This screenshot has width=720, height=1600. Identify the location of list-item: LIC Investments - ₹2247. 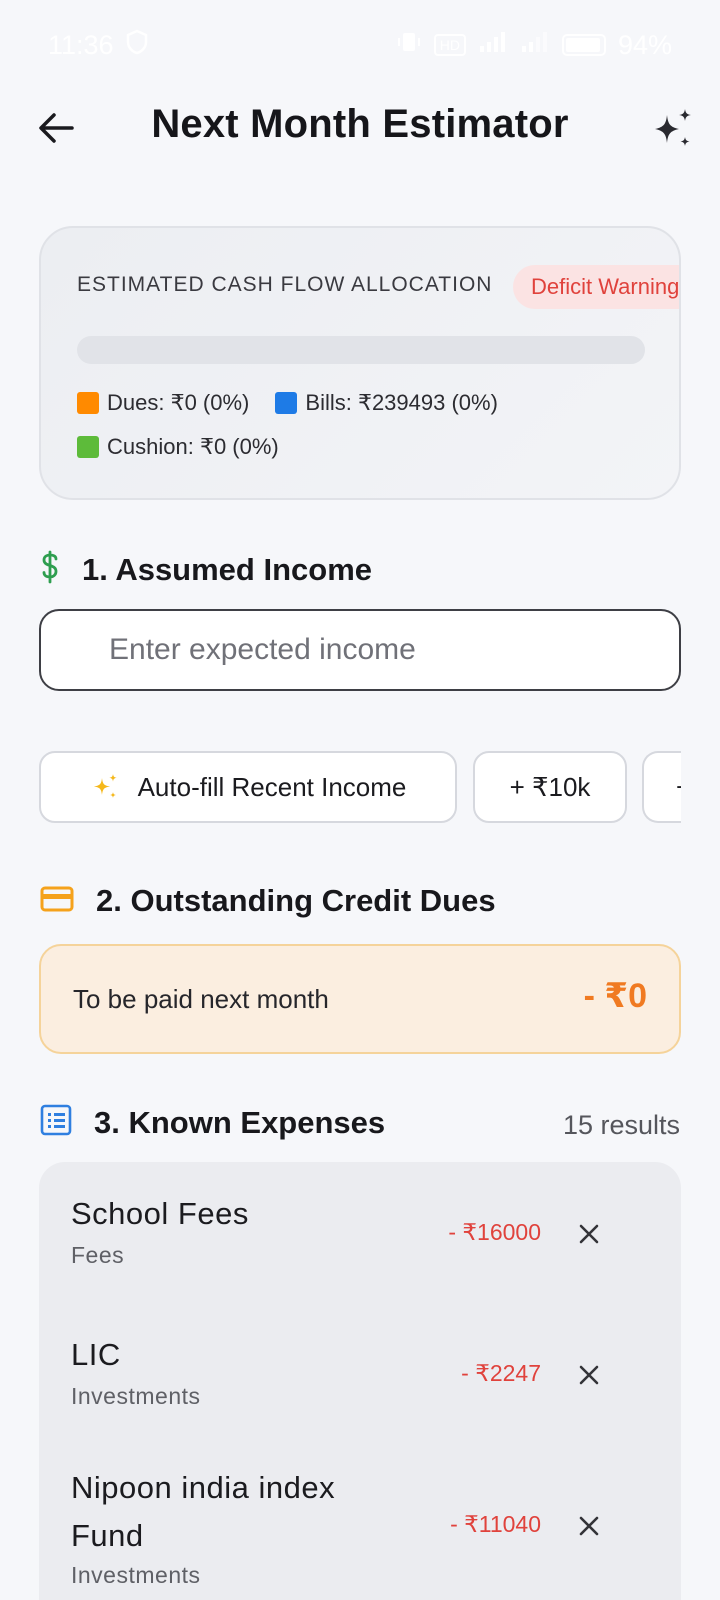
(360, 1372).